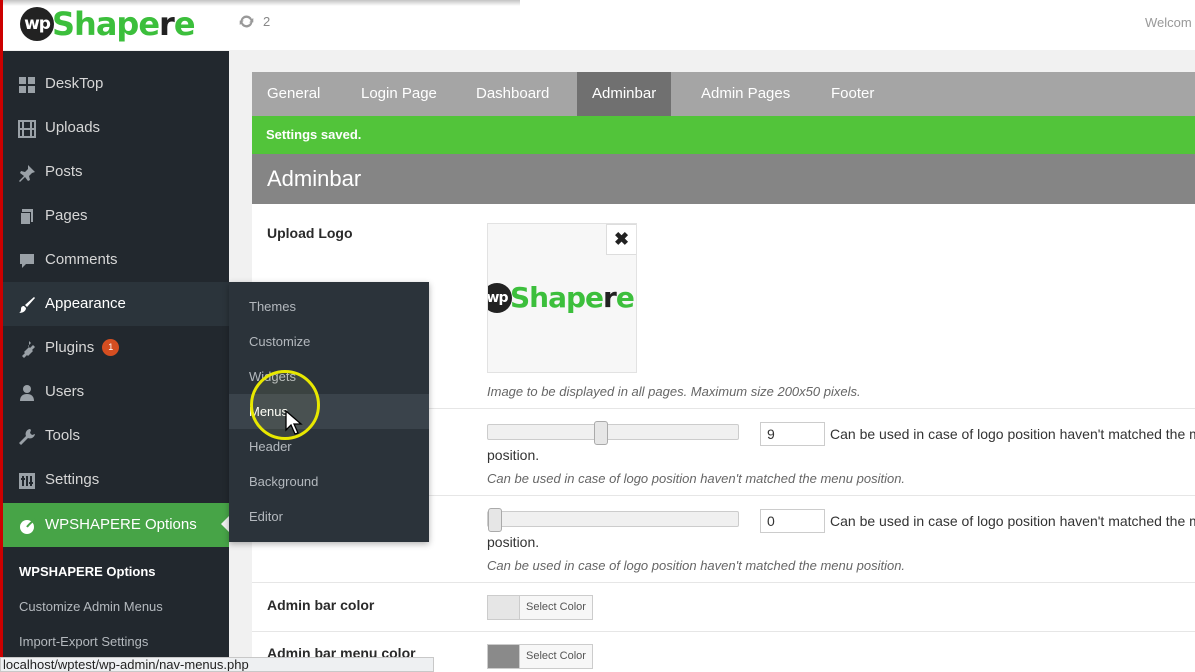 This screenshot has height=672, width=1195. What do you see at coordinates (83, 641) in the screenshot?
I see `submenu-import-export-settings: Import-Export Settings` at bounding box center [83, 641].